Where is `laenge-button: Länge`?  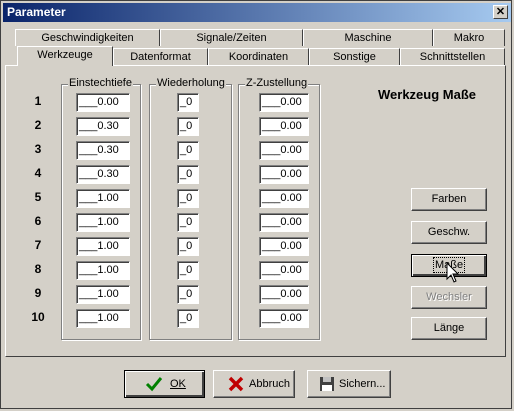
laenge-button: Länge is located at coordinates (449, 328).